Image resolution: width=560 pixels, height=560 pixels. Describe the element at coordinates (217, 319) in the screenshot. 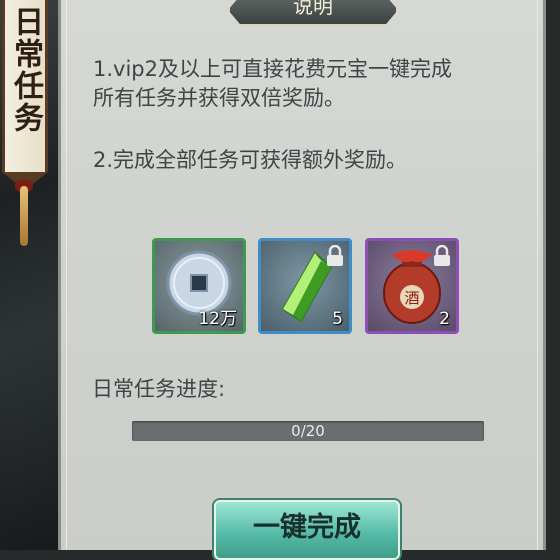

I see `reward-count: 12万` at that location.